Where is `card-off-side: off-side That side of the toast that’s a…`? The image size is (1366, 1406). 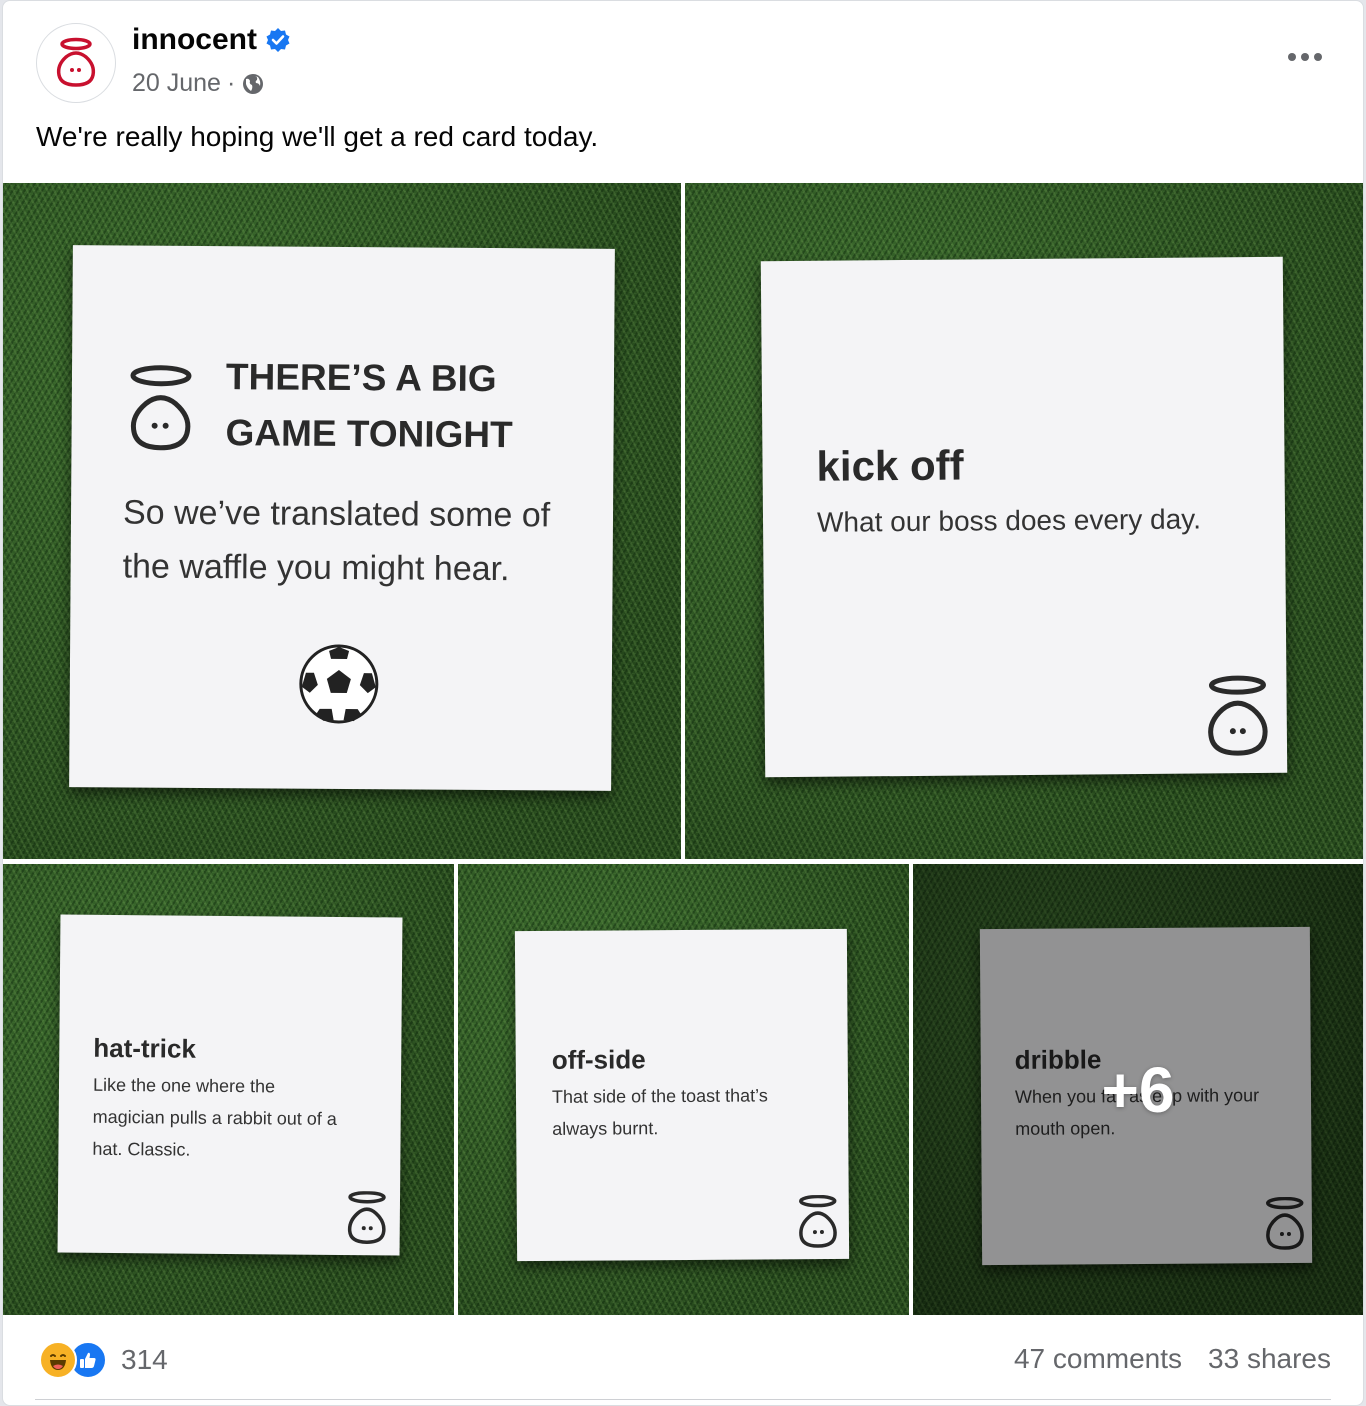
card-off-side: off-side That side of the toast that’s a… is located at coordinates (682, 1095).